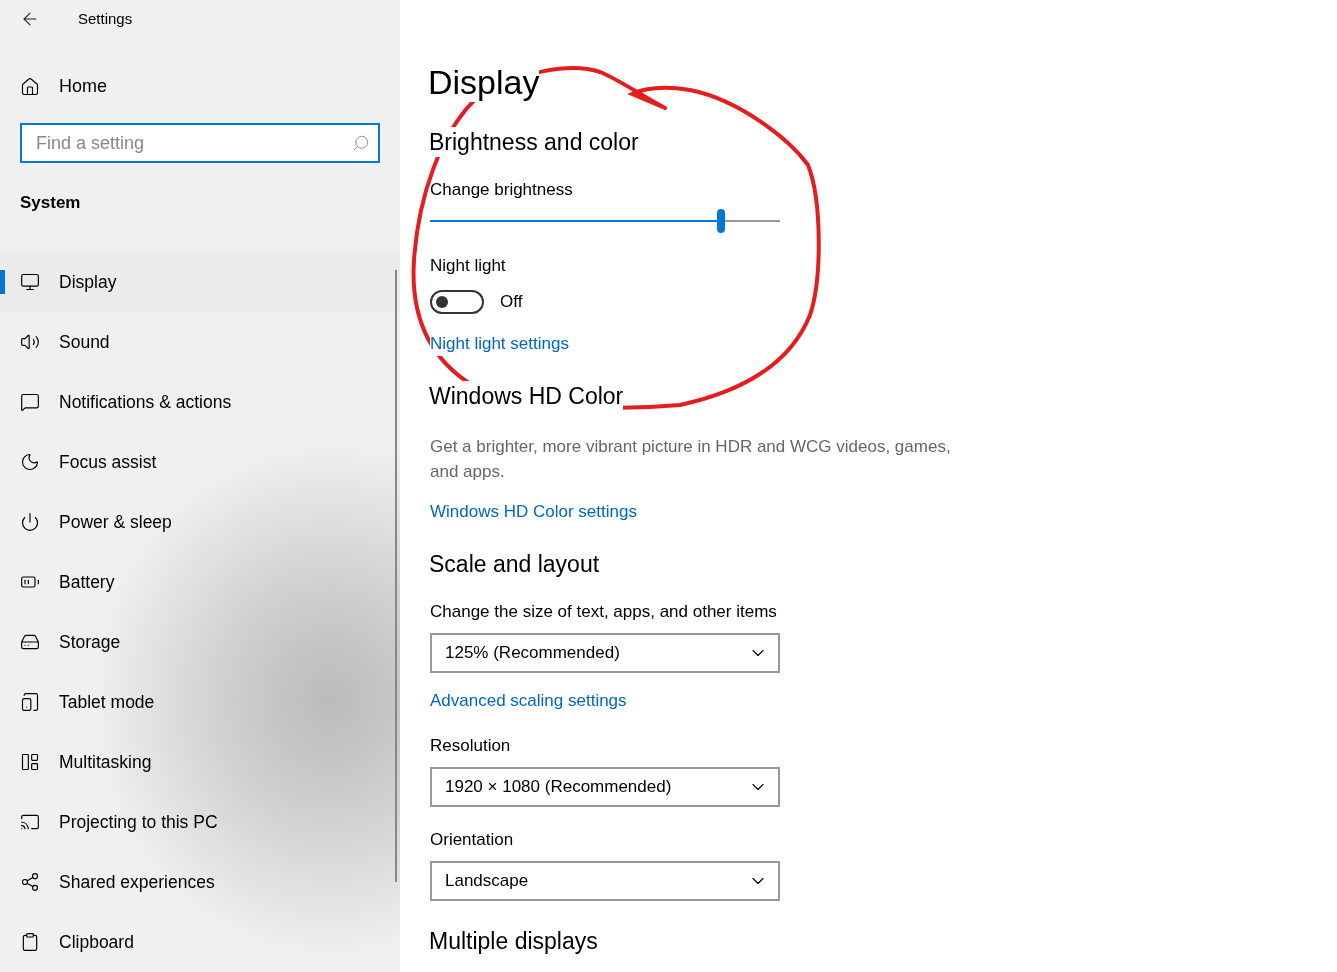 The width and height of the screenshot is (1337, 972). I want to click on window-layout-icon, so click(30, 762).